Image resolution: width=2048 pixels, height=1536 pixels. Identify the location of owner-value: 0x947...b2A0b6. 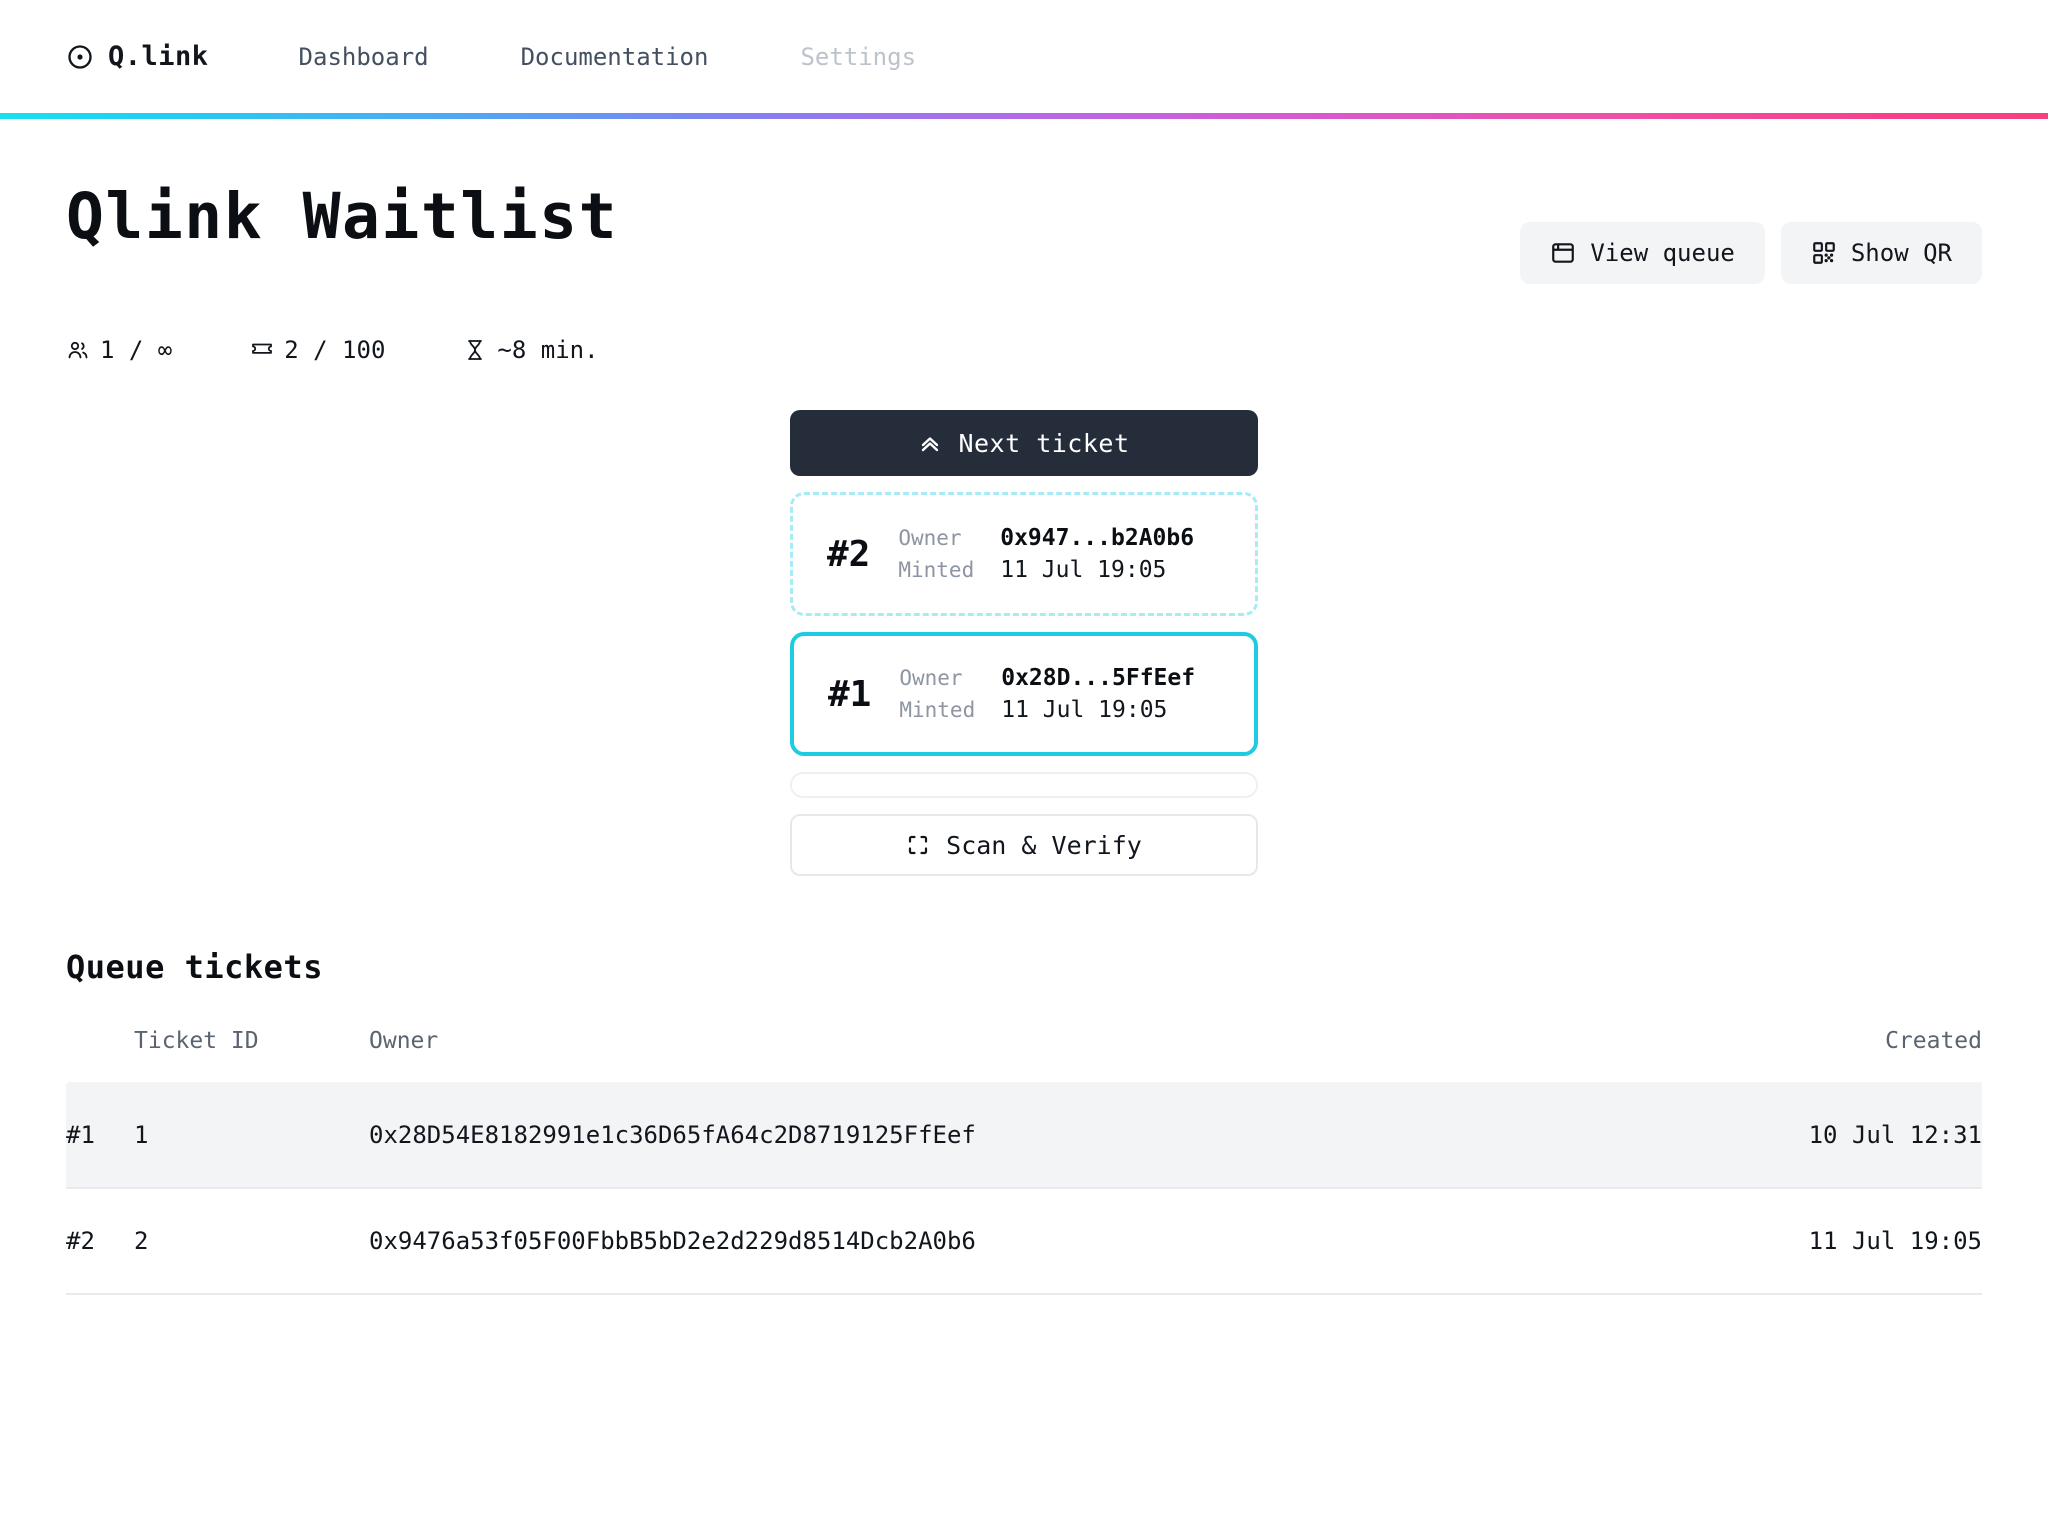
(1097, 538).